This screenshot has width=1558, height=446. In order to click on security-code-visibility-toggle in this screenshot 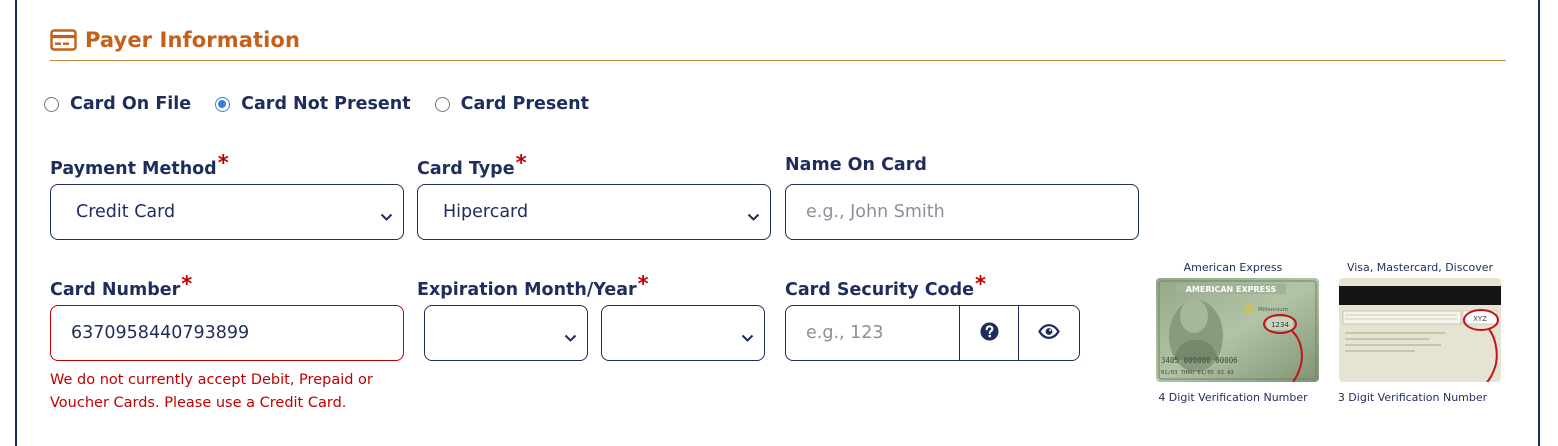, I will do `click(1048, 333)`.